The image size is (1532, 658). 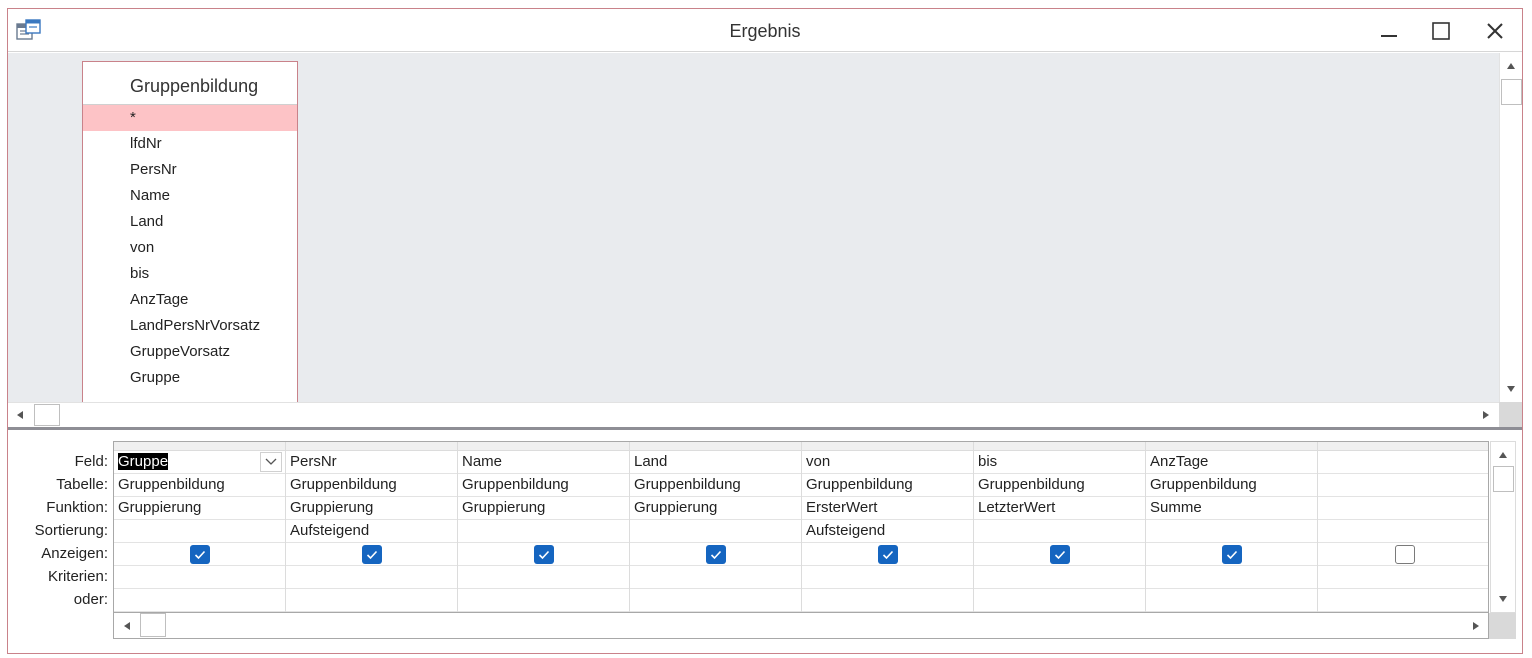 I want to click on function-cell: Summe, so click(x=1231, y=508).